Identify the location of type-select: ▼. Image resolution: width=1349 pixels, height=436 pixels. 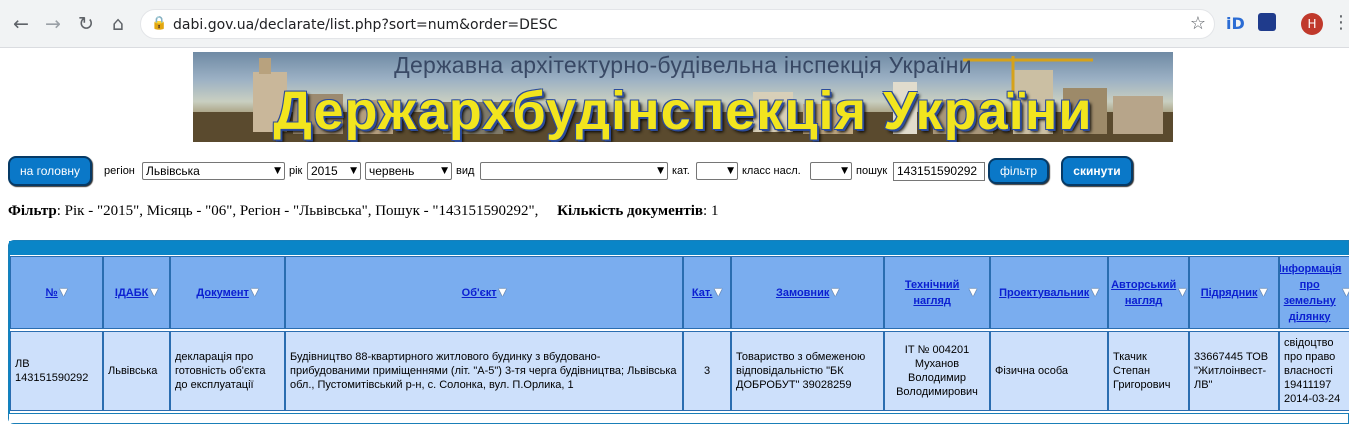
(574, 171).